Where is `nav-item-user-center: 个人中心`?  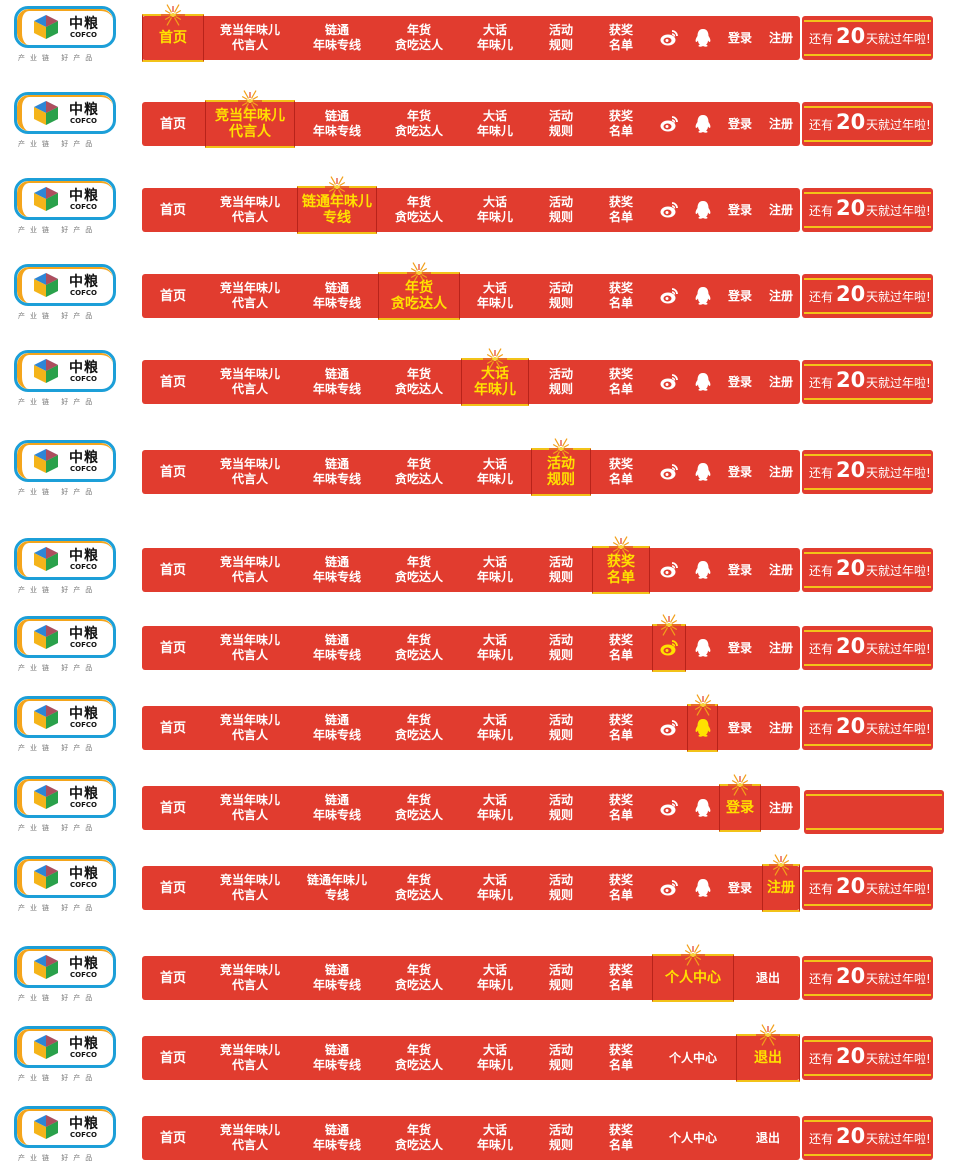
nav-item-user-center: 个人中心 is located at coordinates (693, 973).